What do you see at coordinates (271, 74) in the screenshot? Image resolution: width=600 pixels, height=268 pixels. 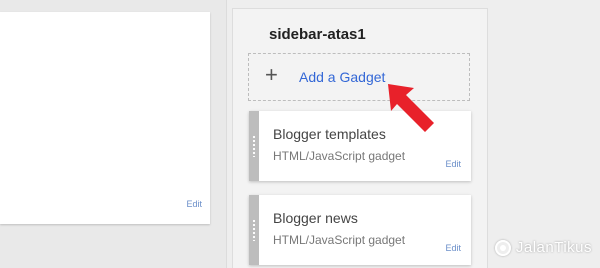 I see `plus-icon: +` at bounding box center [271, 74].